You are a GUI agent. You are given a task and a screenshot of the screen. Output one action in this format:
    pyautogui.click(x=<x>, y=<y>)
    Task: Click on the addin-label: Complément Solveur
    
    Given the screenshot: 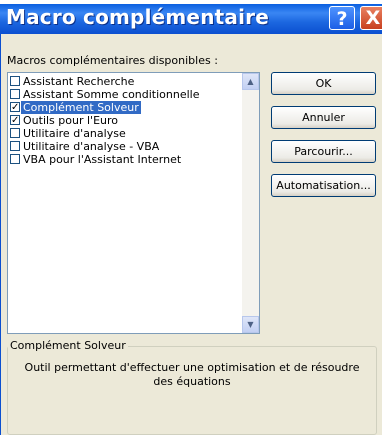 What is the action you would take?
    pyautogui.click(x=81, y=107)
    